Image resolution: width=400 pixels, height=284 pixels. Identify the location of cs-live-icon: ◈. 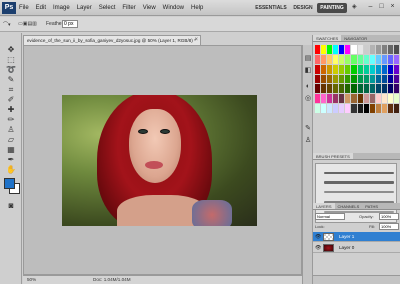
(357, 8).